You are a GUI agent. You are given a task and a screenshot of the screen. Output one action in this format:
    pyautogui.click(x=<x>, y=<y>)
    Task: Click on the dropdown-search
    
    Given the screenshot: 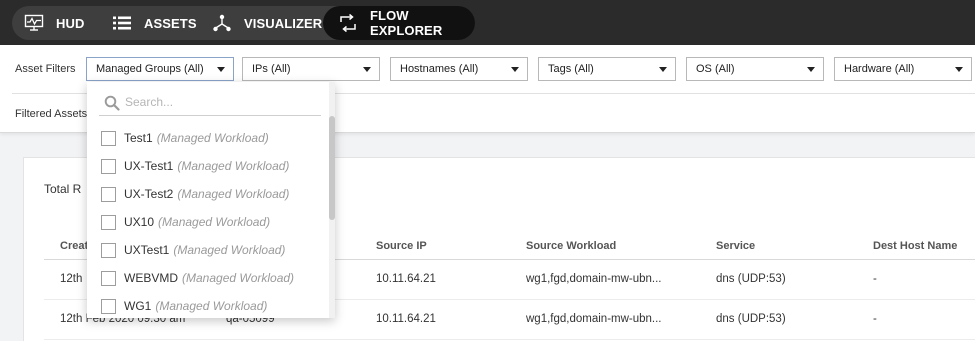 What is the action you would take?
    pyautogui.click(x=210, y=102)
    